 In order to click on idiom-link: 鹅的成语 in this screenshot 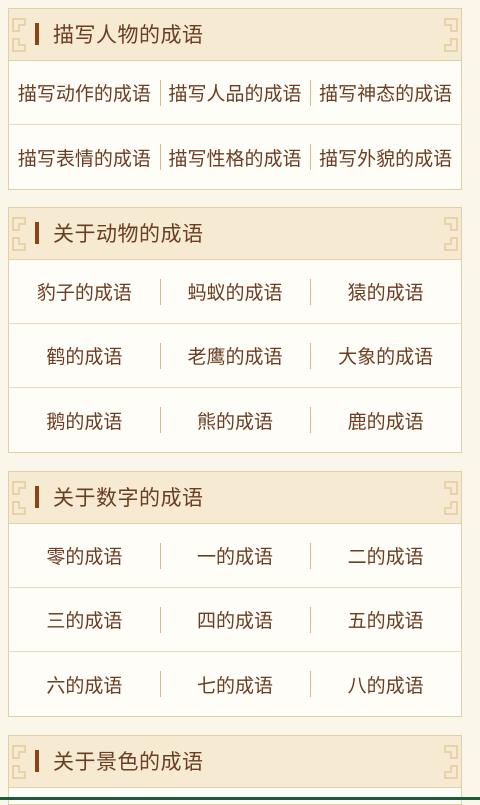, I will do `click(84, 420)`.